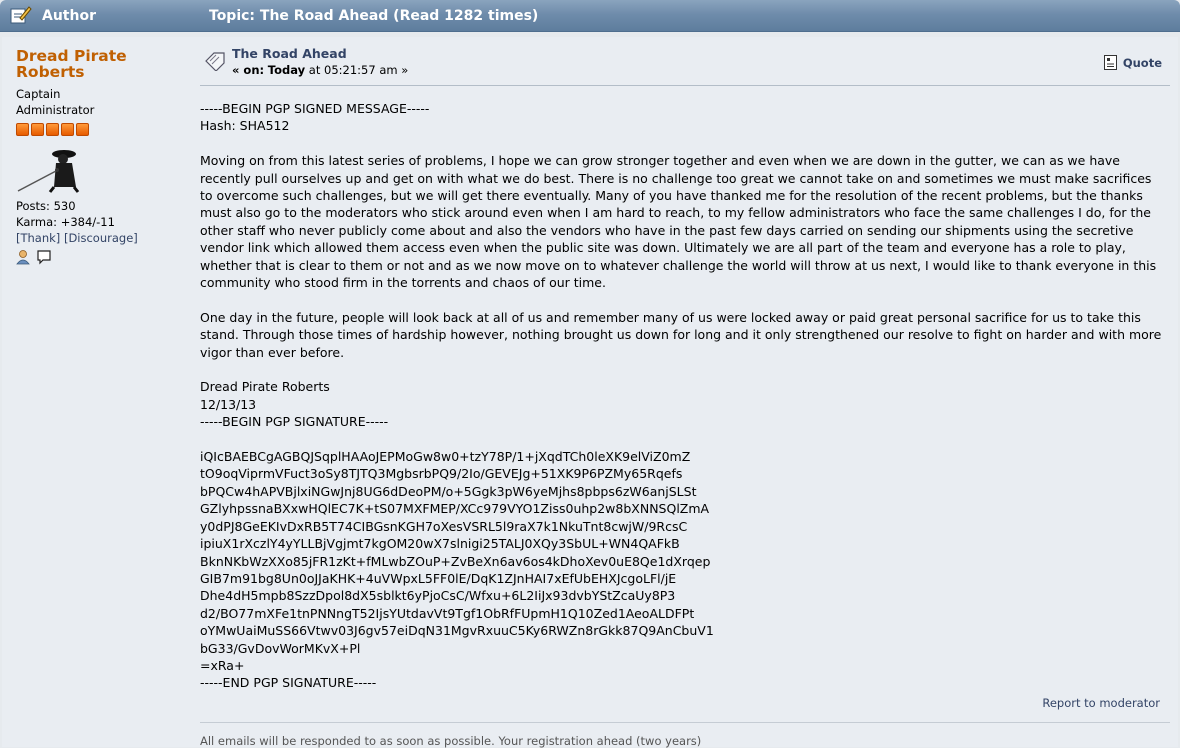  Describe the element at coordinates (248, 70) in the screenshot. I see `post-date-on: « on:` at that location.